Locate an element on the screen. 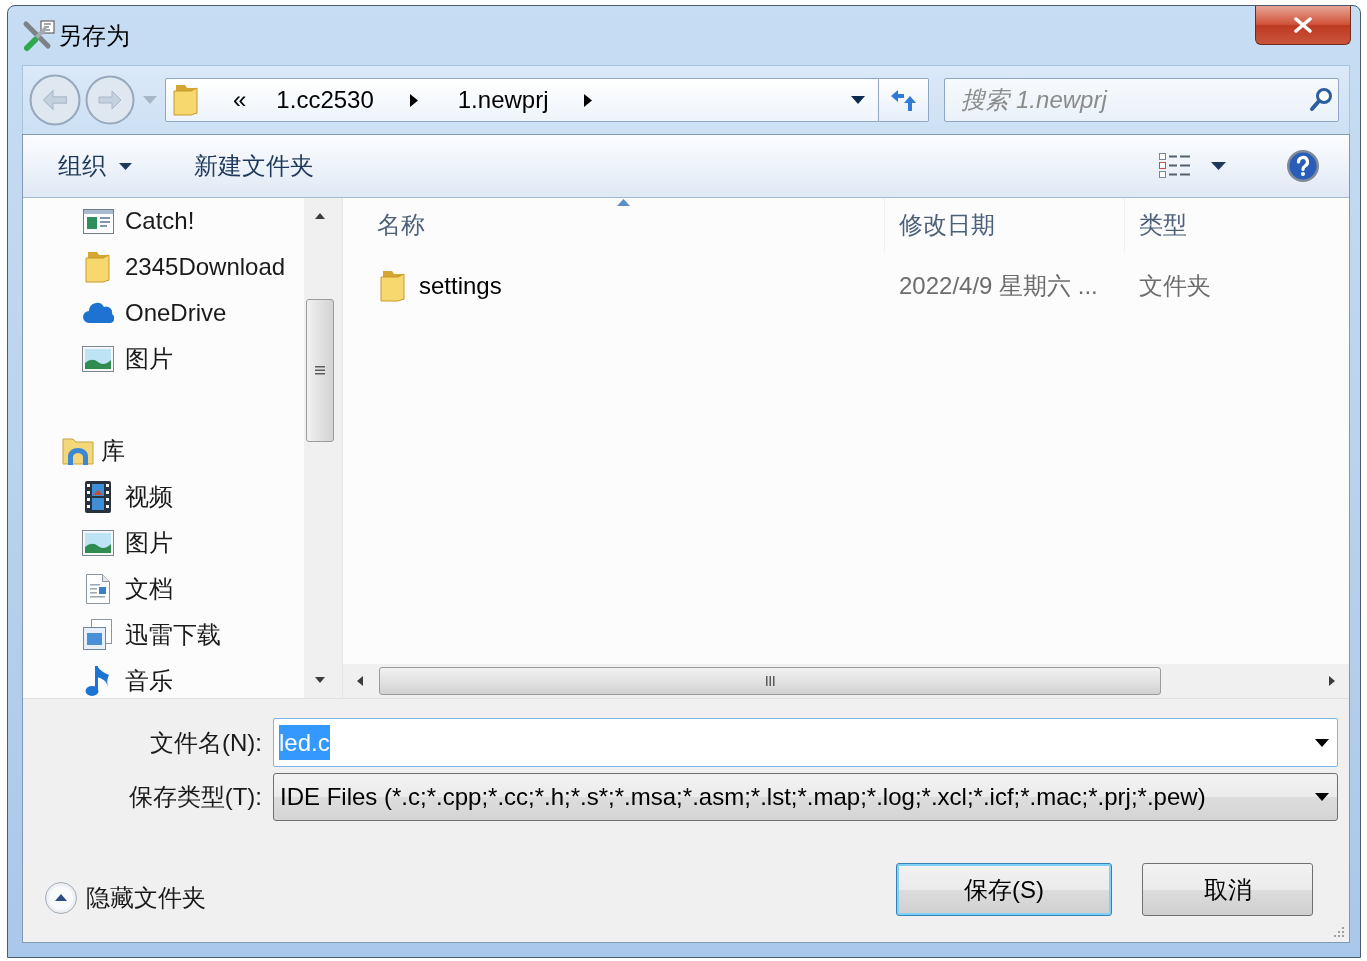 The height and width of the screenshot is (961, 1367). column-header: 修改日期 is located at coordinates (1005, 225).